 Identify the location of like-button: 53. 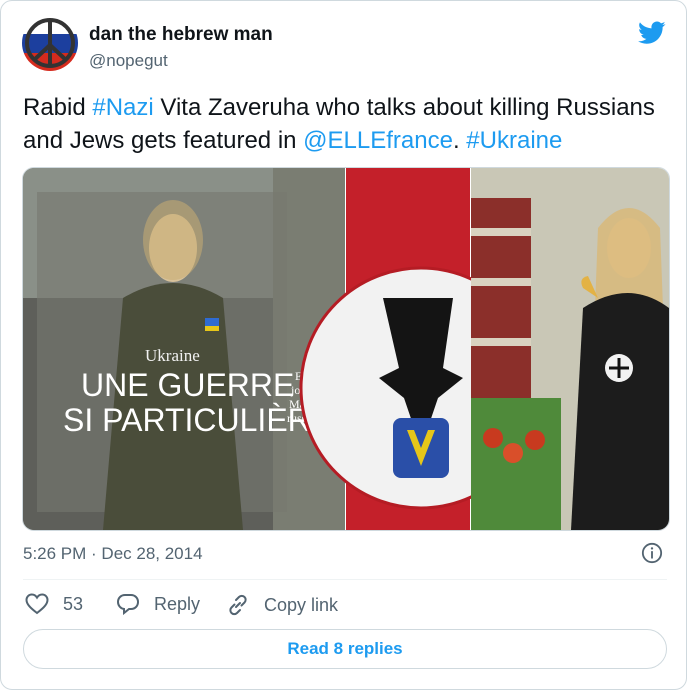
(54, 604).